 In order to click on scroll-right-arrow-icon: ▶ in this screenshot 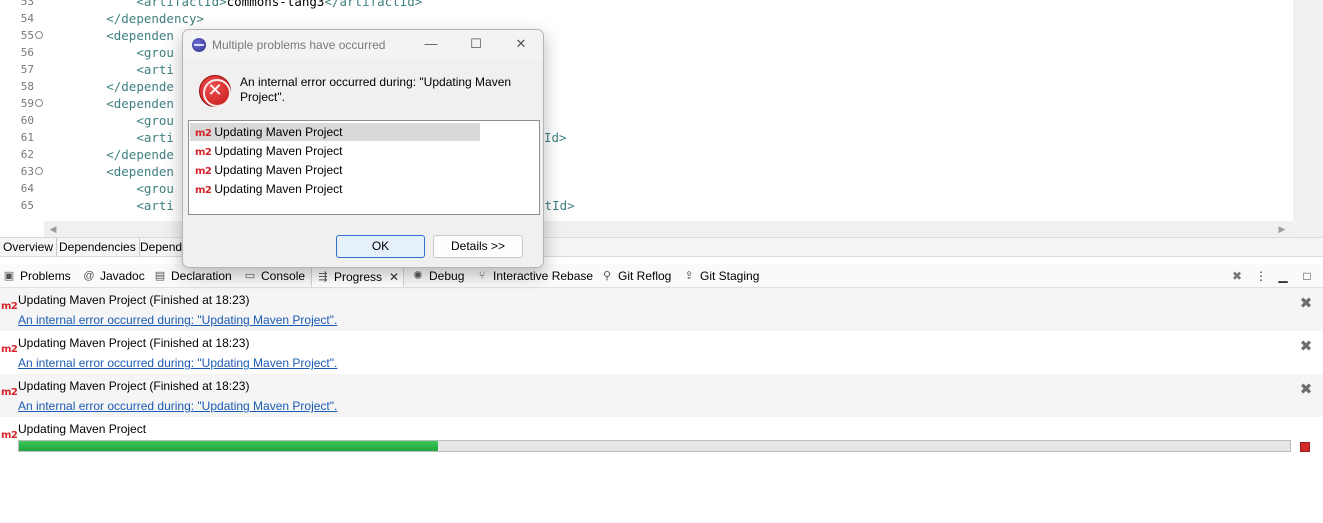, I will do `click(1282, 229)`.